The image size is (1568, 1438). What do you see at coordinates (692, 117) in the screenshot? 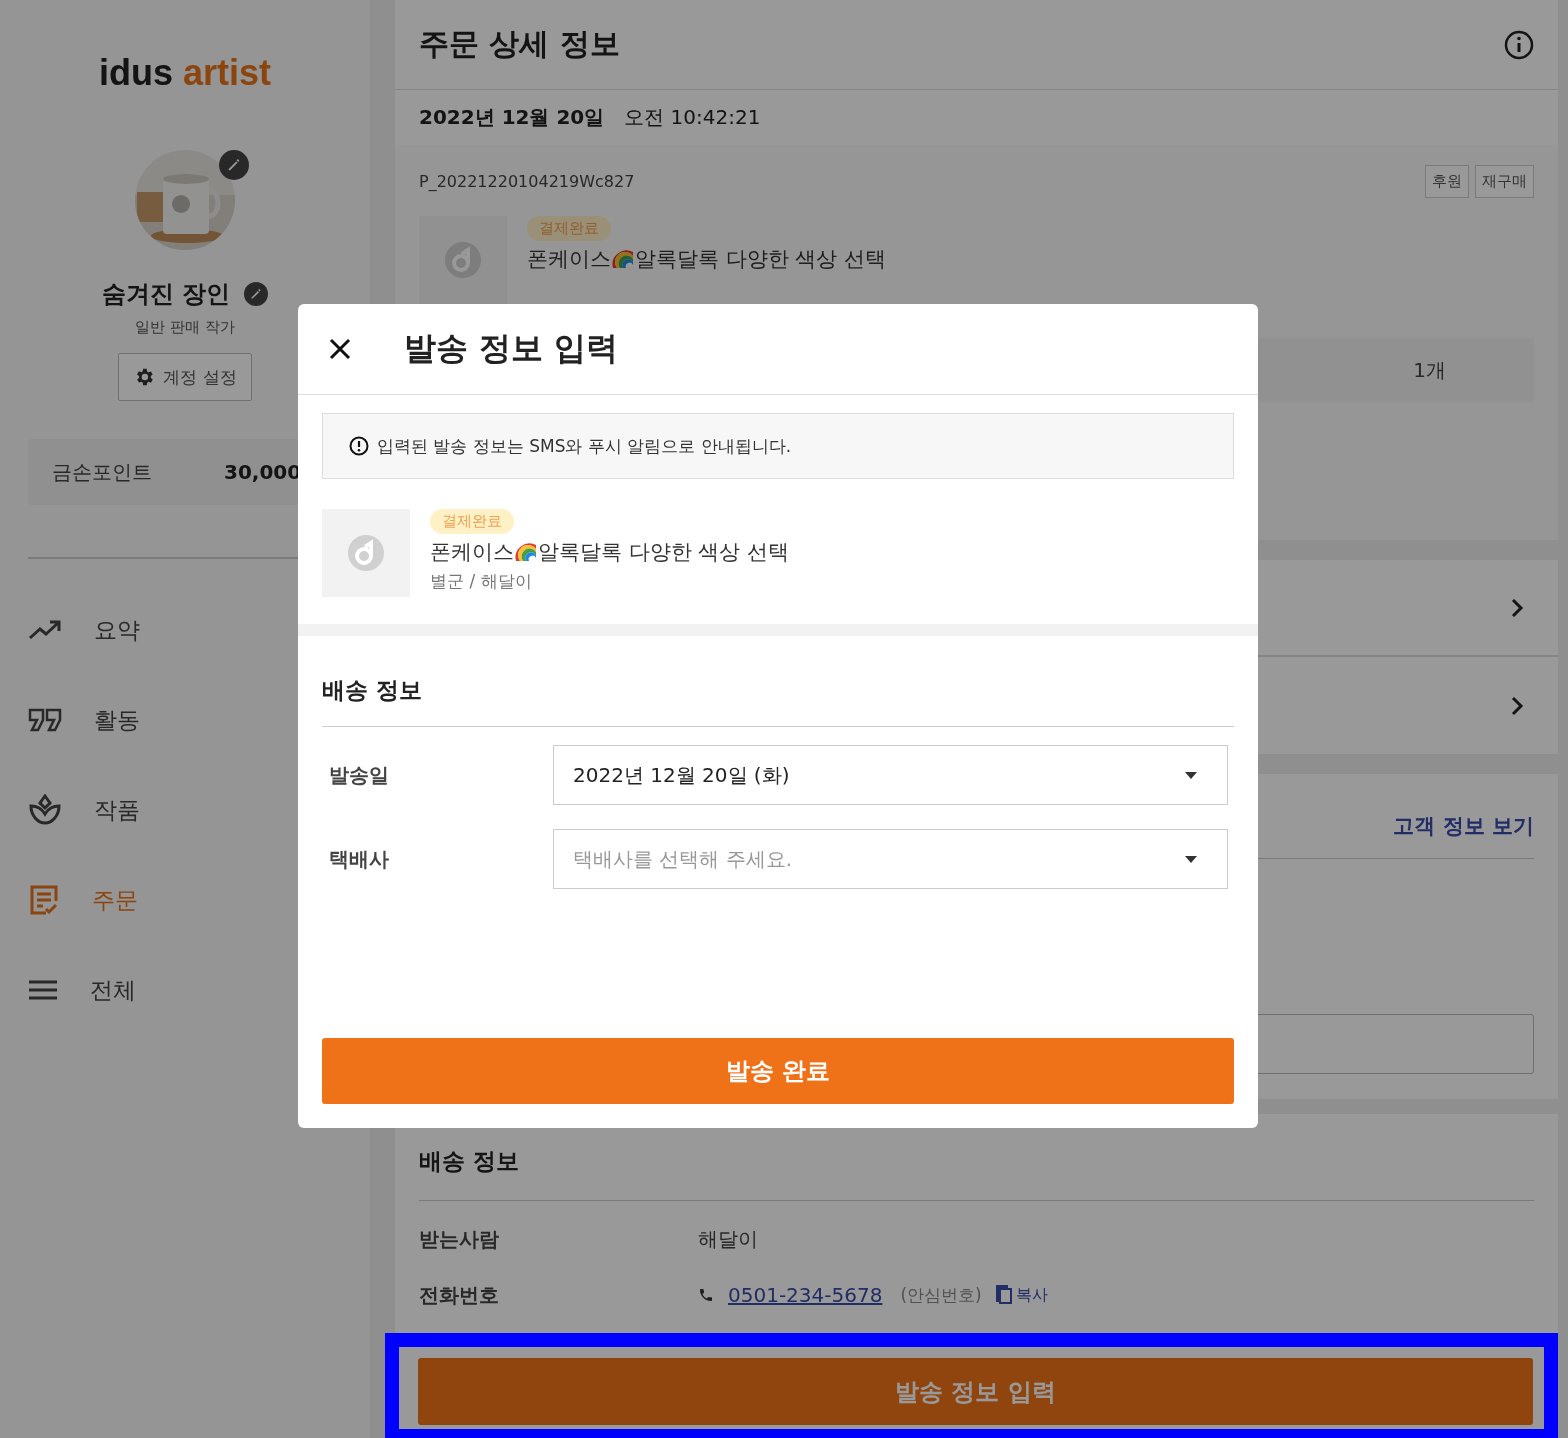
I see `order-time: 오전 10:42:21` at bounding box center [692, 117].